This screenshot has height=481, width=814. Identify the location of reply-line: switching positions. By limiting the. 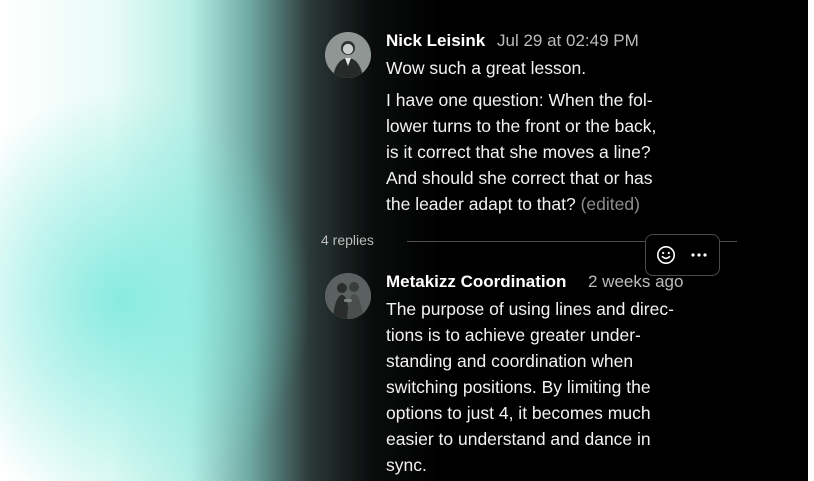
(518, 387).